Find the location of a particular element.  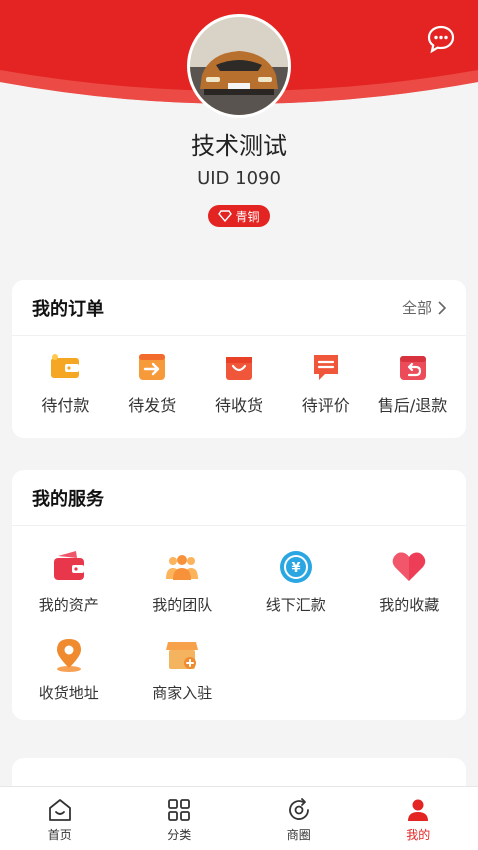

service-my-assets: 我的资产 is located at coordinates (69, 592).